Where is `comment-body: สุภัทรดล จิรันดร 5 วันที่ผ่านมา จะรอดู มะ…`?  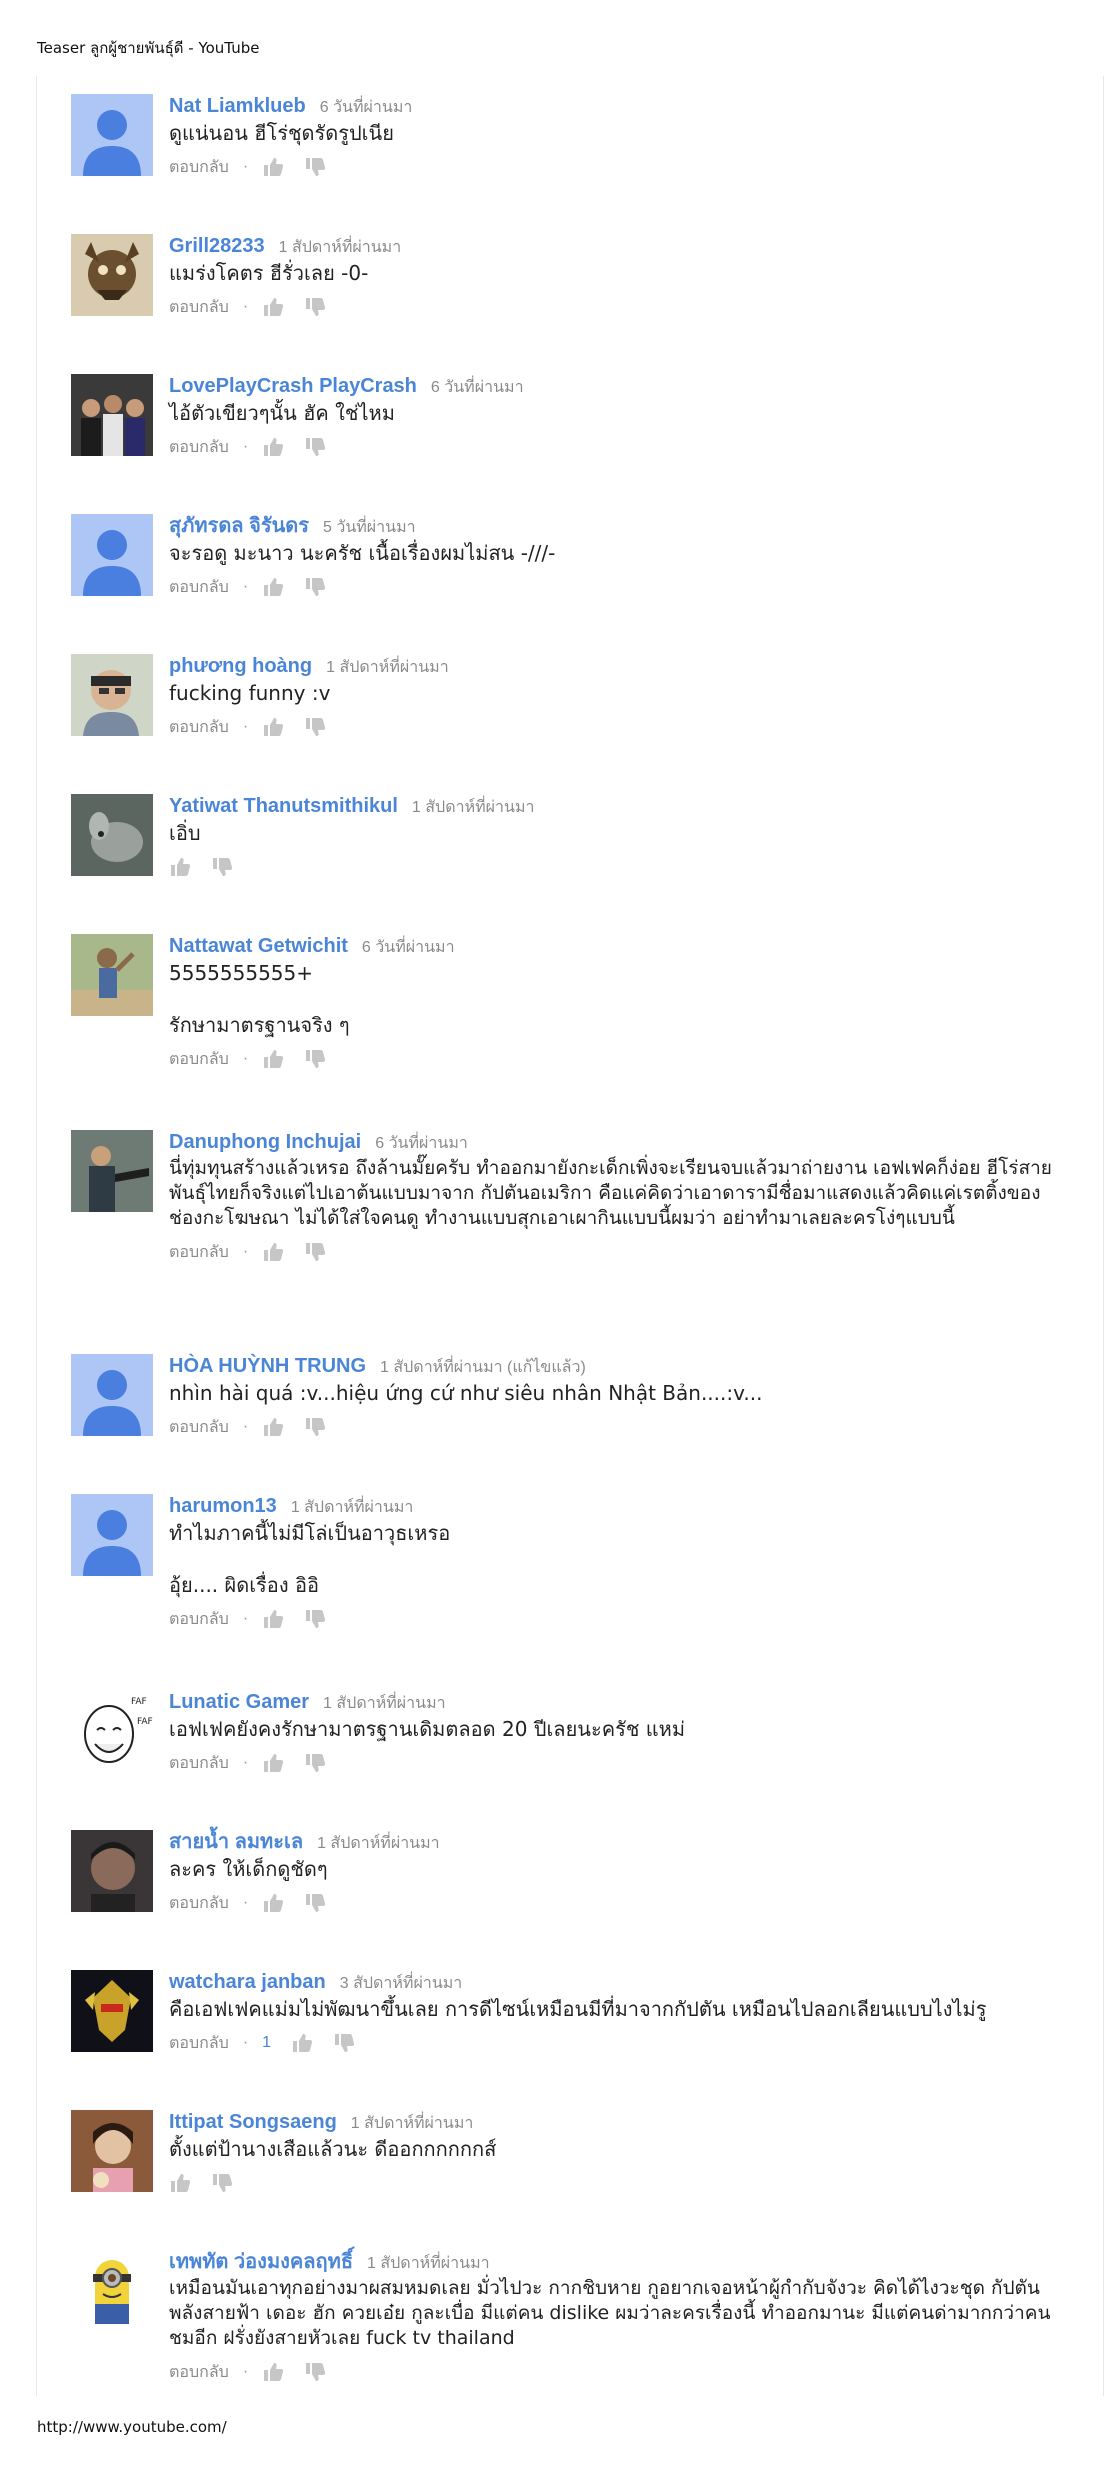
comment-body: สุภัทรดล จิรันดร 5 วันที่ผ่านมา จะรอดู มะ… is located at coordinates (619, 556).